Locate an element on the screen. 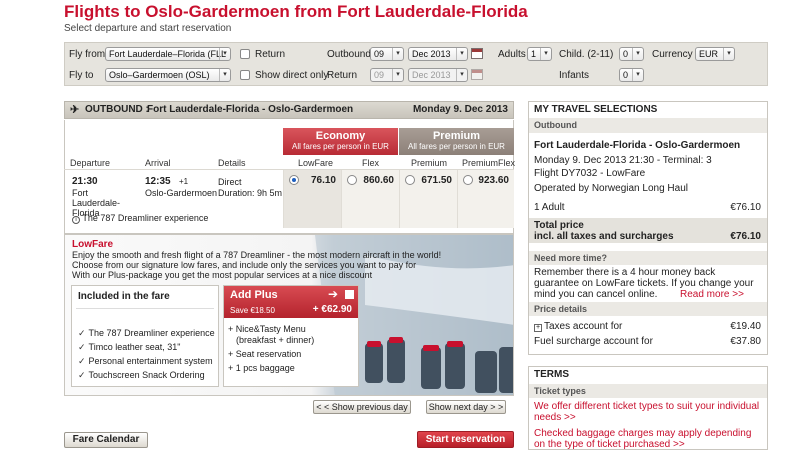 The height and width of the screenshot is (450, 800). col-arrival: Arrival is located at coordinates (158, 163).